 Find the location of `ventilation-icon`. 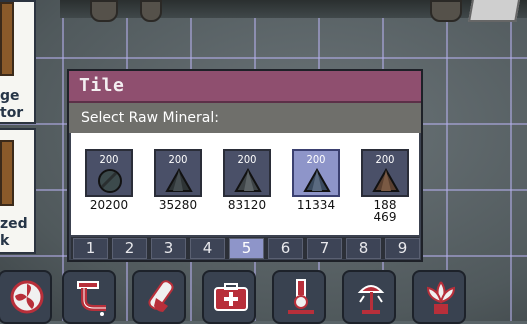

ventilation-icon is located at coordinates (27, 297).